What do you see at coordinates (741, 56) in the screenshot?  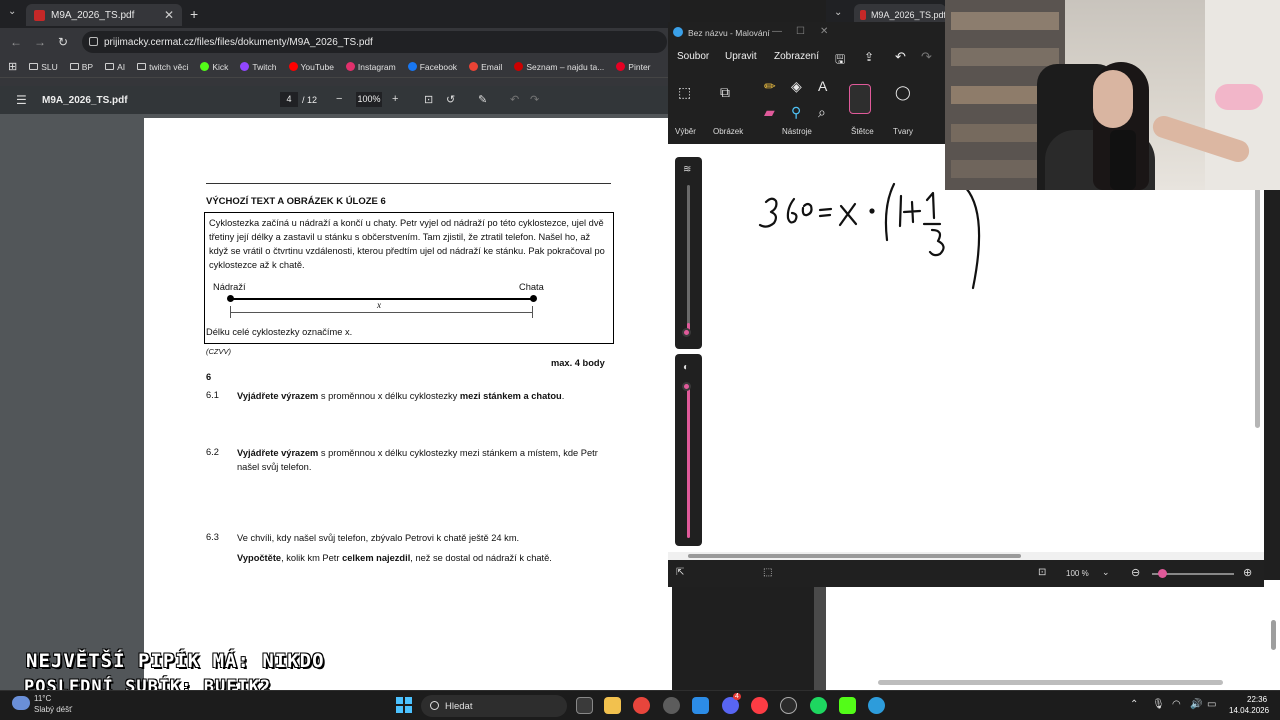 I see `menu-upravit: Upravit` at bounding box center [741, 56].